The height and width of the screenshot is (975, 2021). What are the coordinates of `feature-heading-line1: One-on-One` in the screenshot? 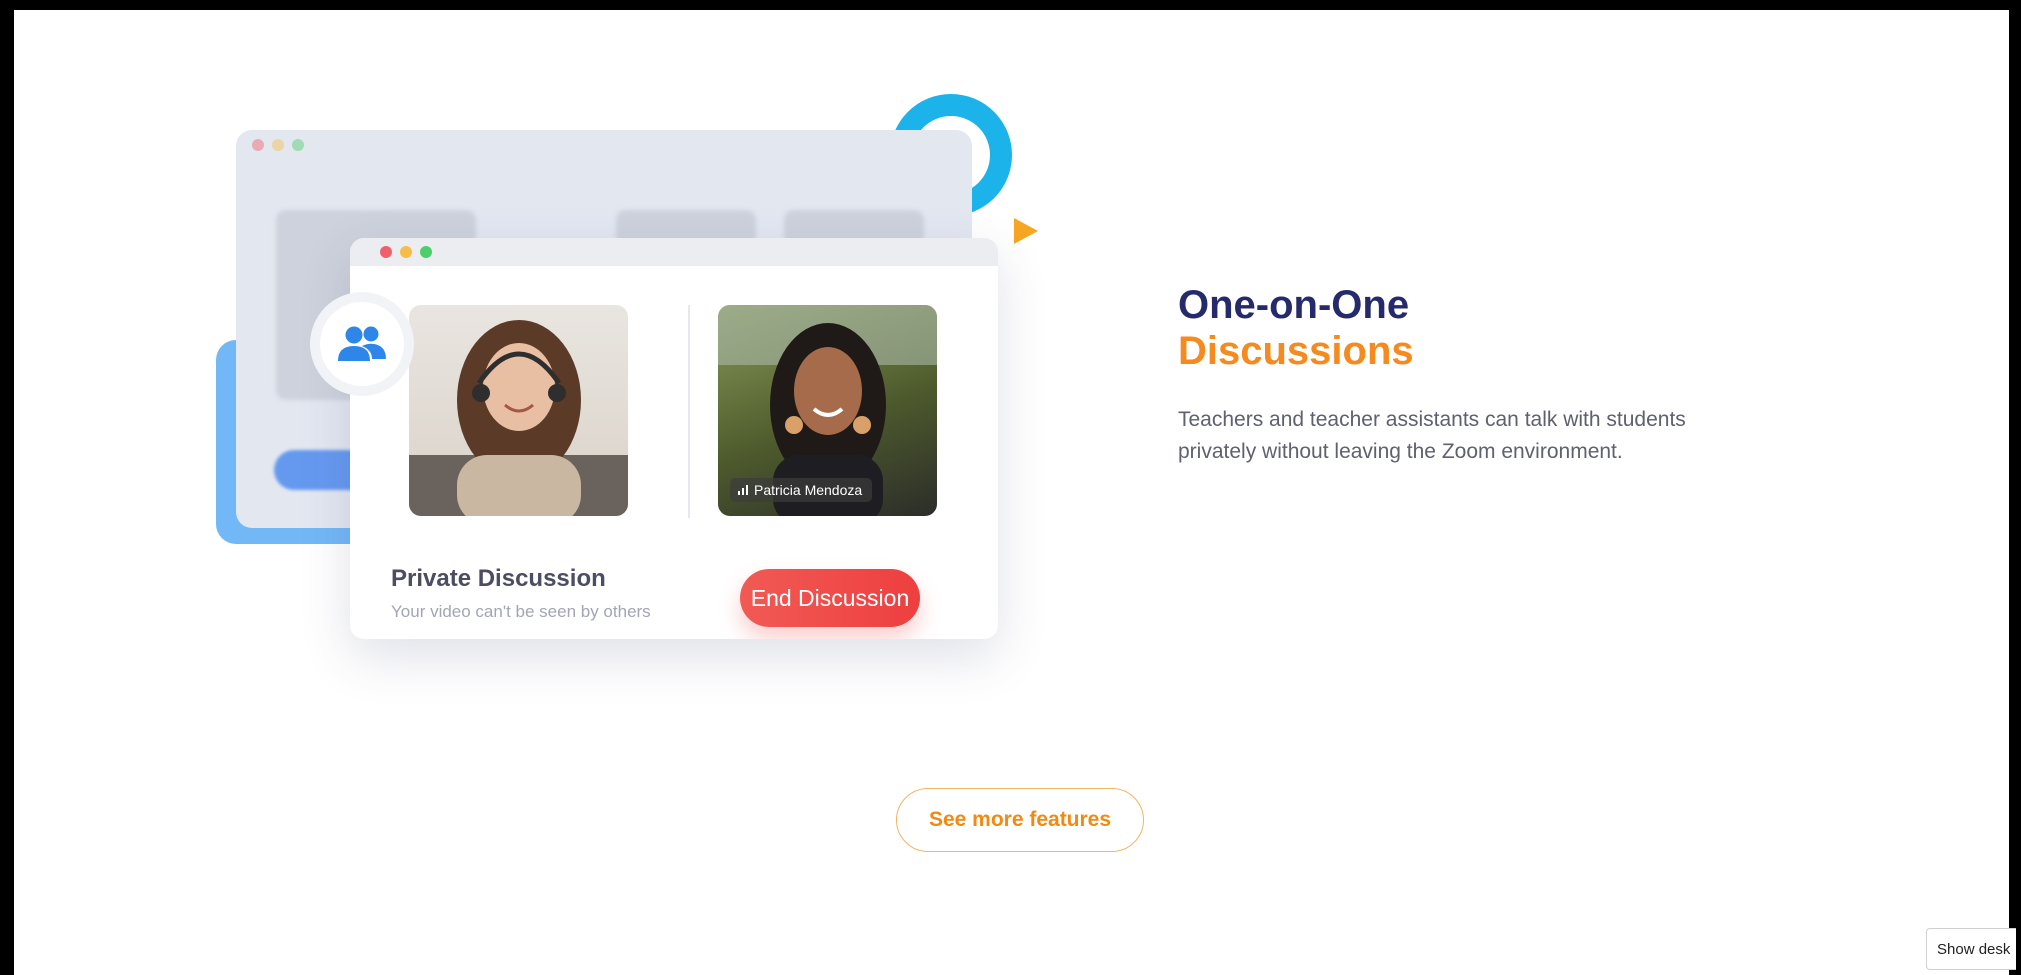 It's located at (1294, 305).